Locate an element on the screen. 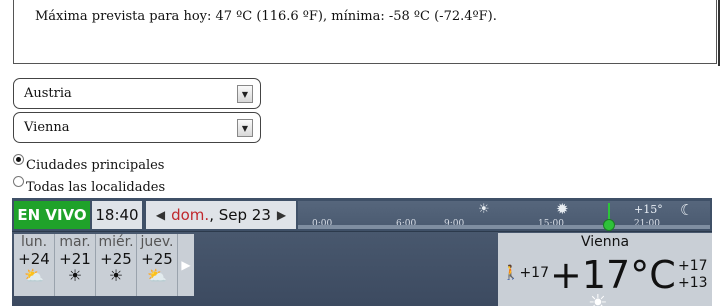 This screenshot has width=721, height=306. day-name: lun. is located at coordinates (34, 242).